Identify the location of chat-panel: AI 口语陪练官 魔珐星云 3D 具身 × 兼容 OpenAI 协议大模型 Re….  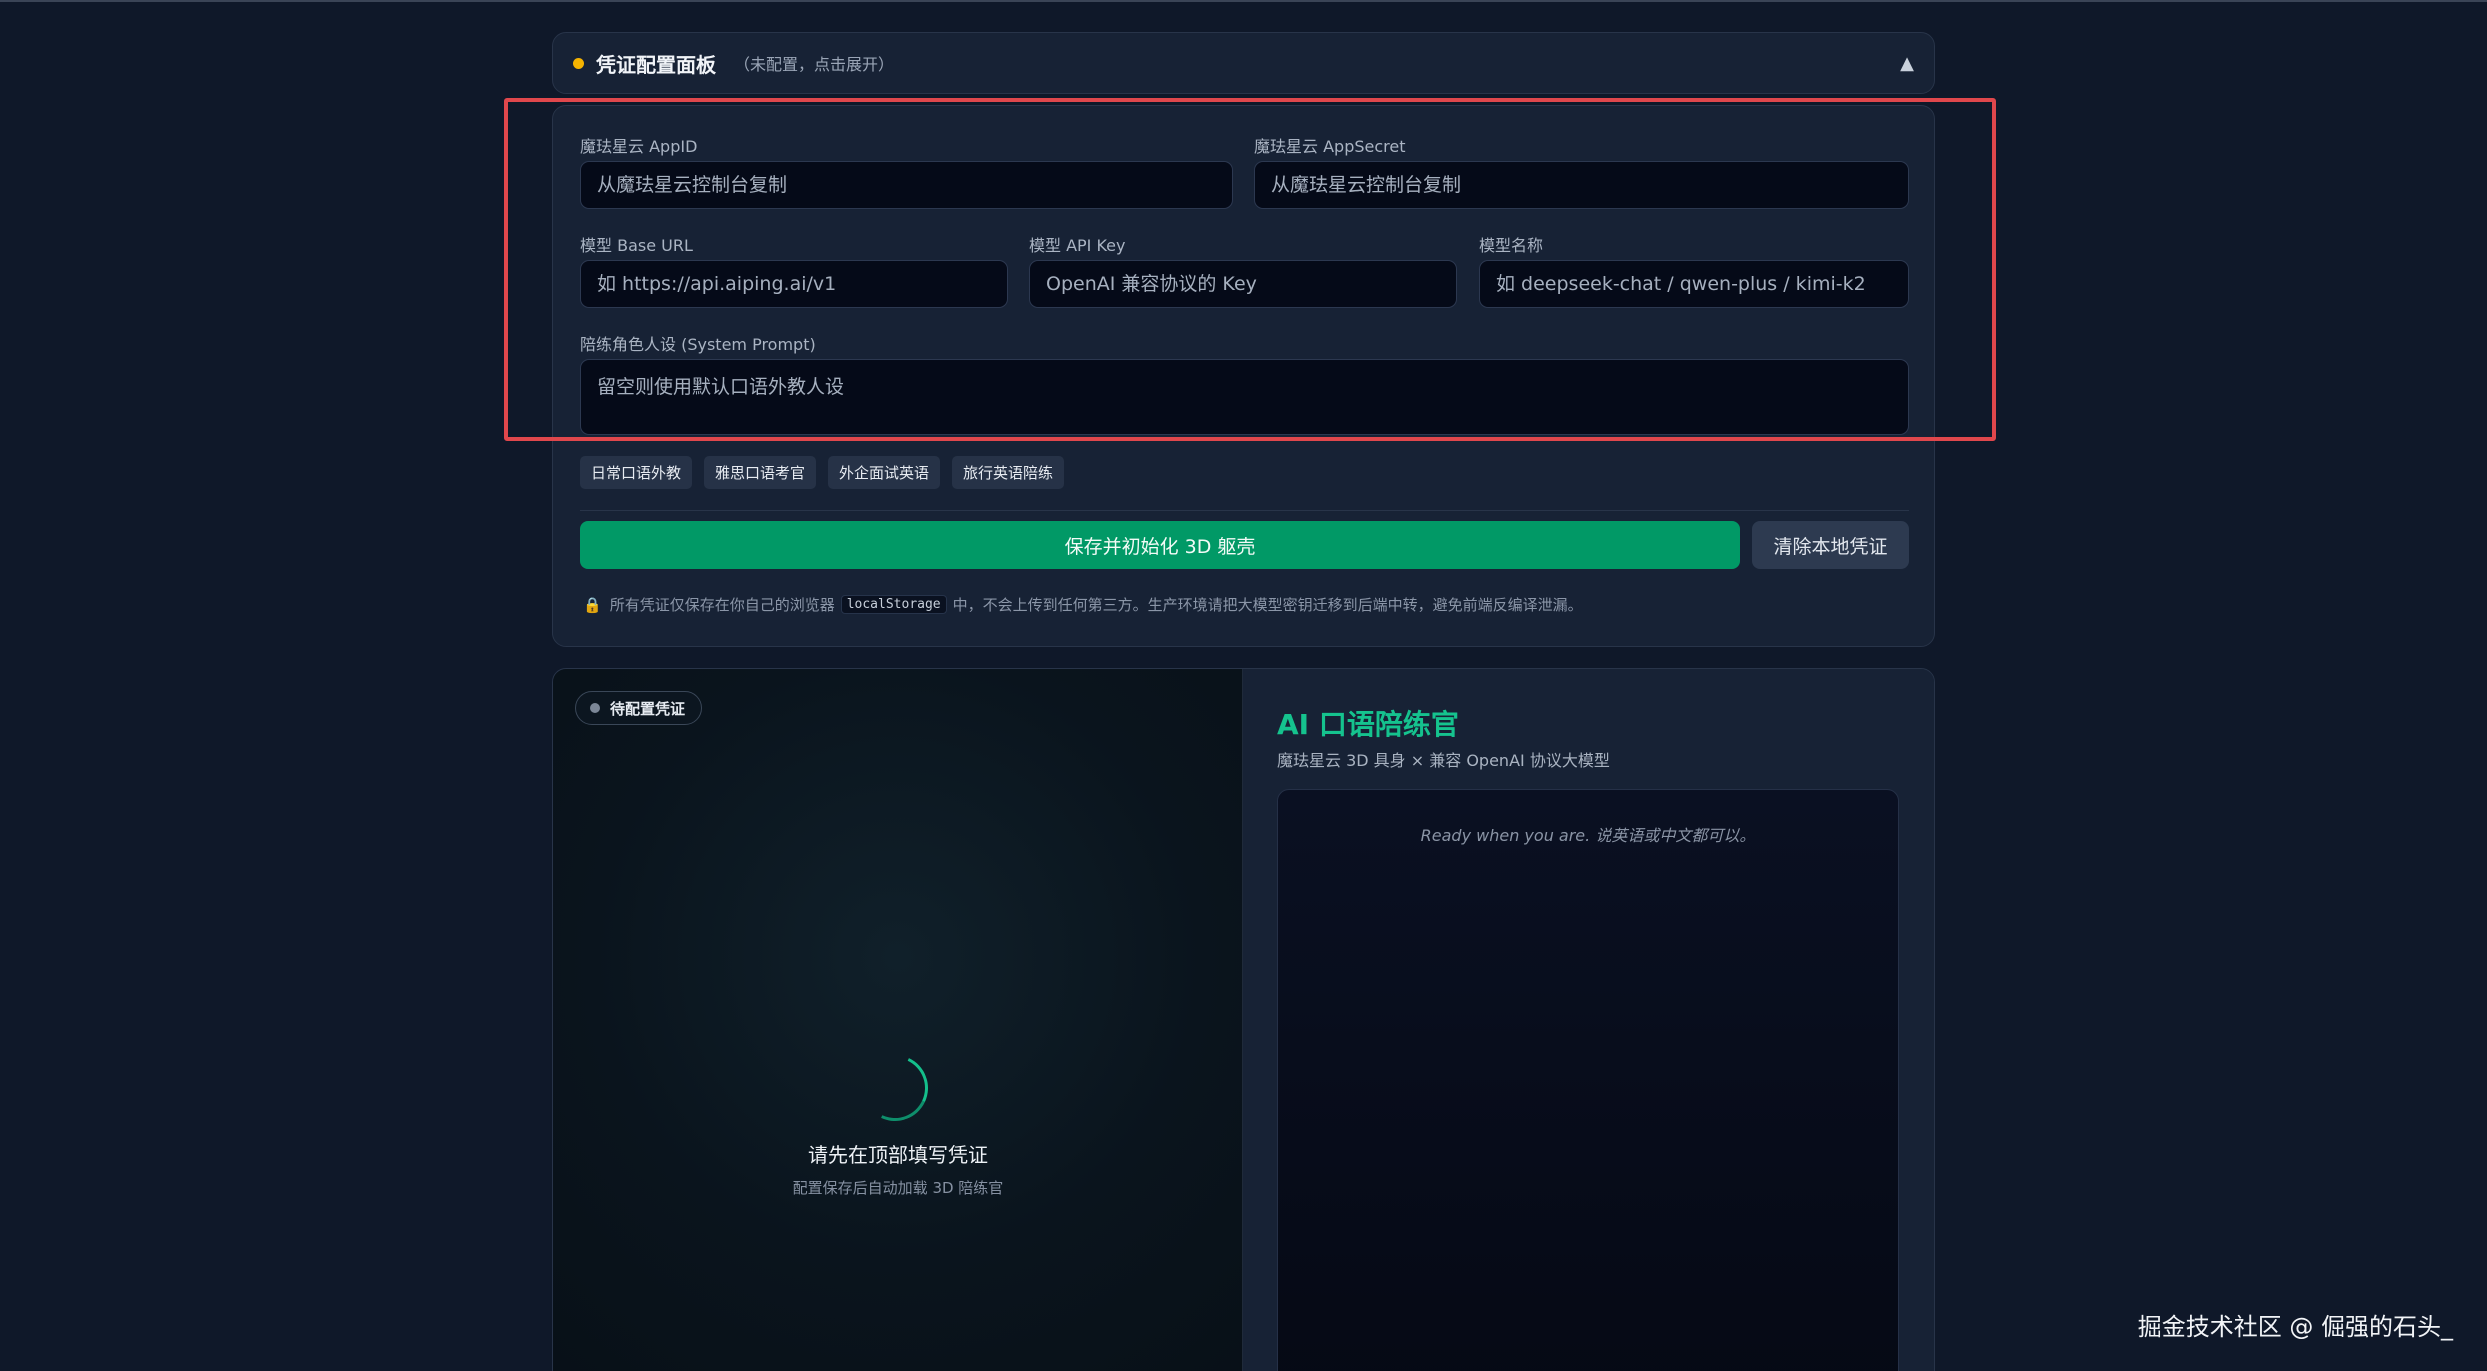
(1588, 1020).